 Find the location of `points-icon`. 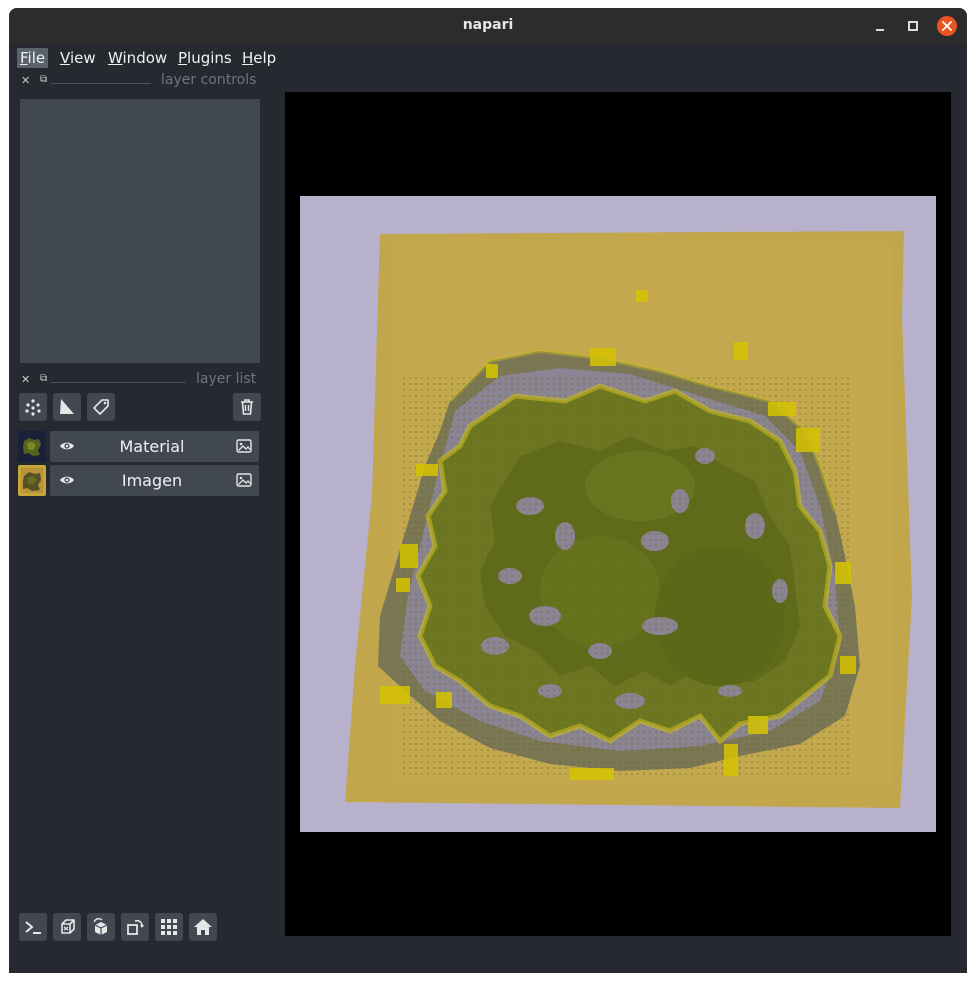

points-icon is located at coordinates (33, 407).